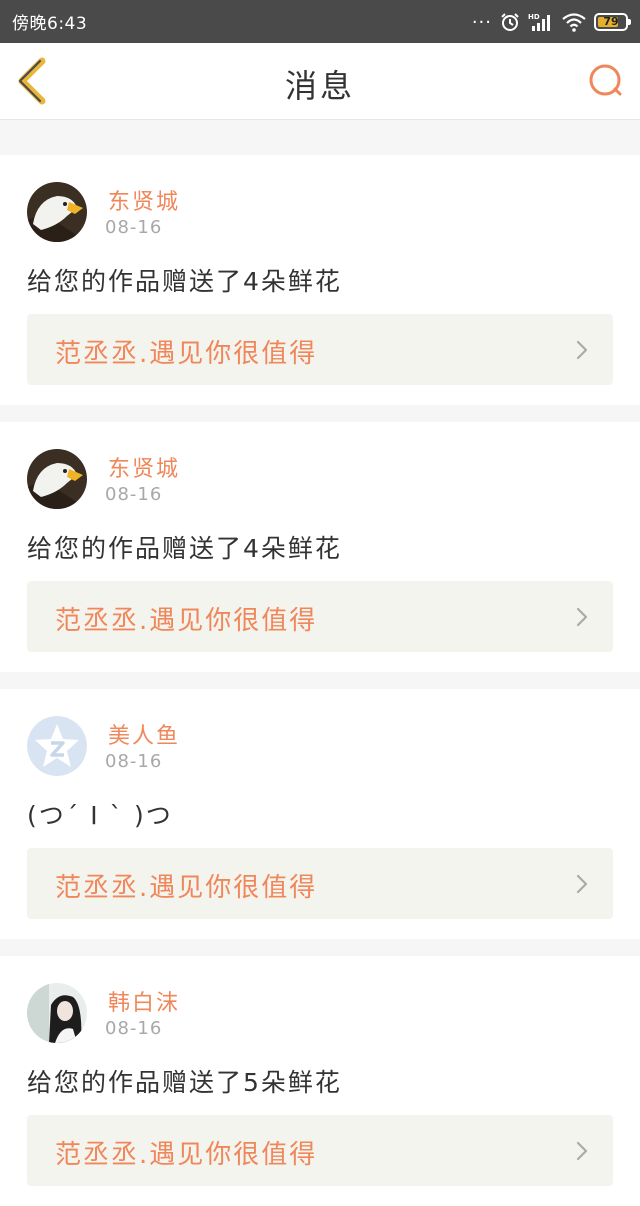  I want to click on search-button, so click(606, 81).